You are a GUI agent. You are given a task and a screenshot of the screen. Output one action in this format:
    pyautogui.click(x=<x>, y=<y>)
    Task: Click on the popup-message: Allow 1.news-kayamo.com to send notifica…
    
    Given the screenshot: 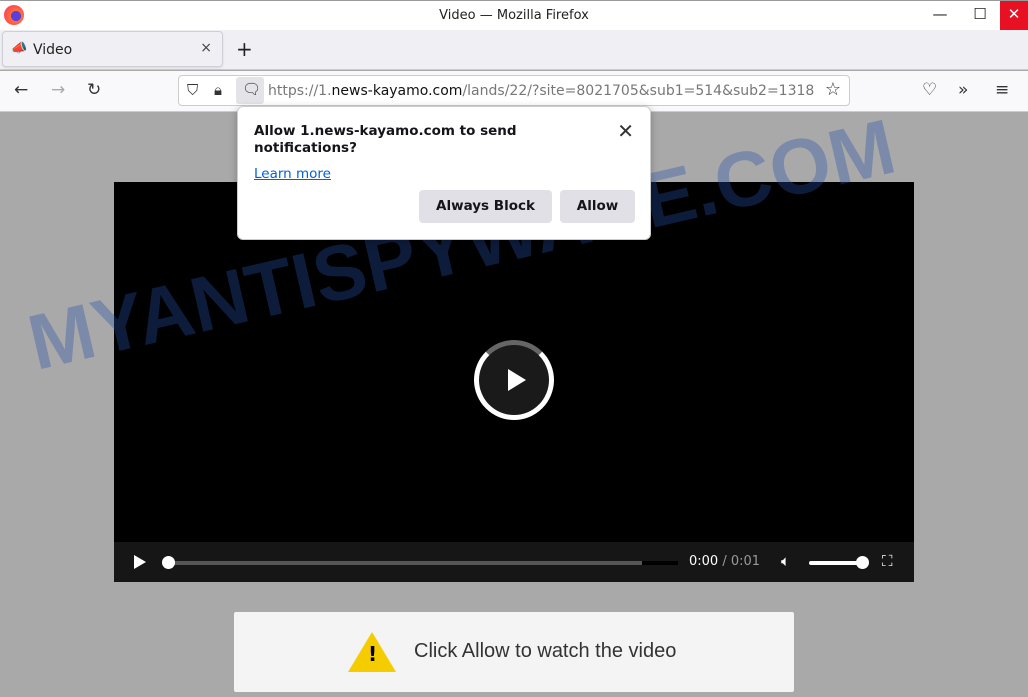 What is the action you would take?
    pyautogui.click(x=385, y=139)
    